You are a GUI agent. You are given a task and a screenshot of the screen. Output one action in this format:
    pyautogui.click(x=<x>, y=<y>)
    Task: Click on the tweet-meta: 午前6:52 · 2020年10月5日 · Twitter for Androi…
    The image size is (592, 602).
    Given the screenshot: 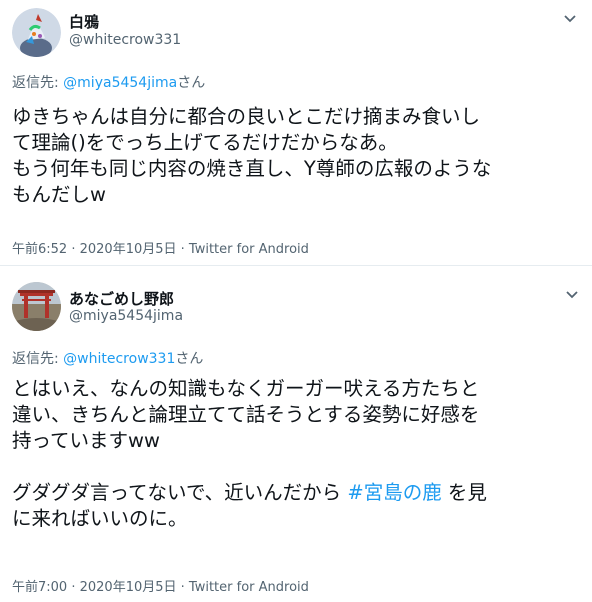 What is the action you would take?
    pyautogui.click(x=160, y=249)
    